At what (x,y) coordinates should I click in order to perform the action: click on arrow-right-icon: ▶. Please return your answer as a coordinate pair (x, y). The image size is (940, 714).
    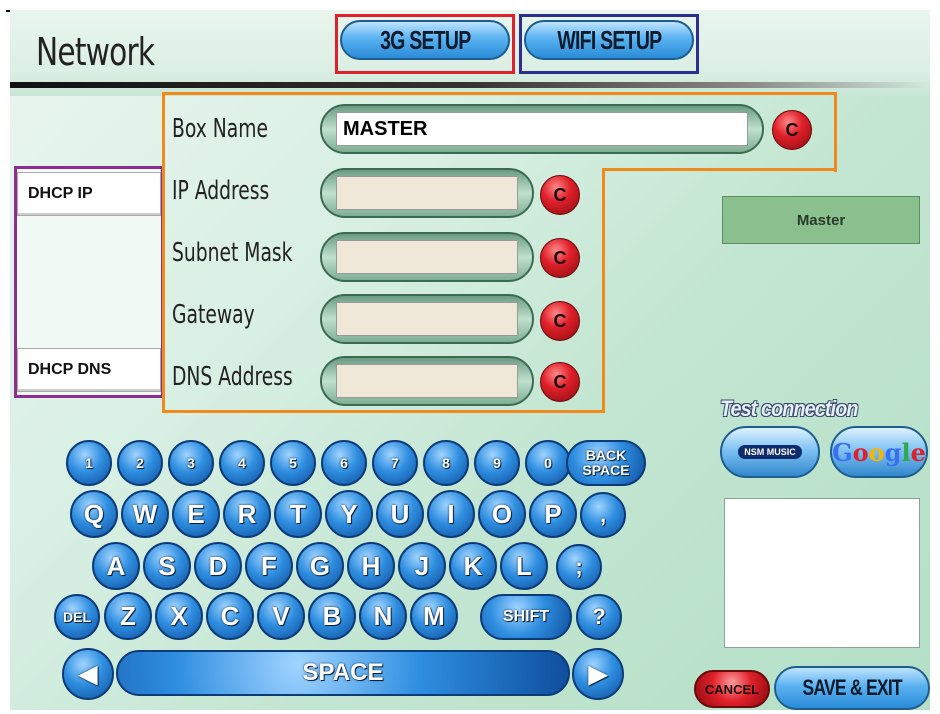
    Looking at the image, I should click on (598, 674).